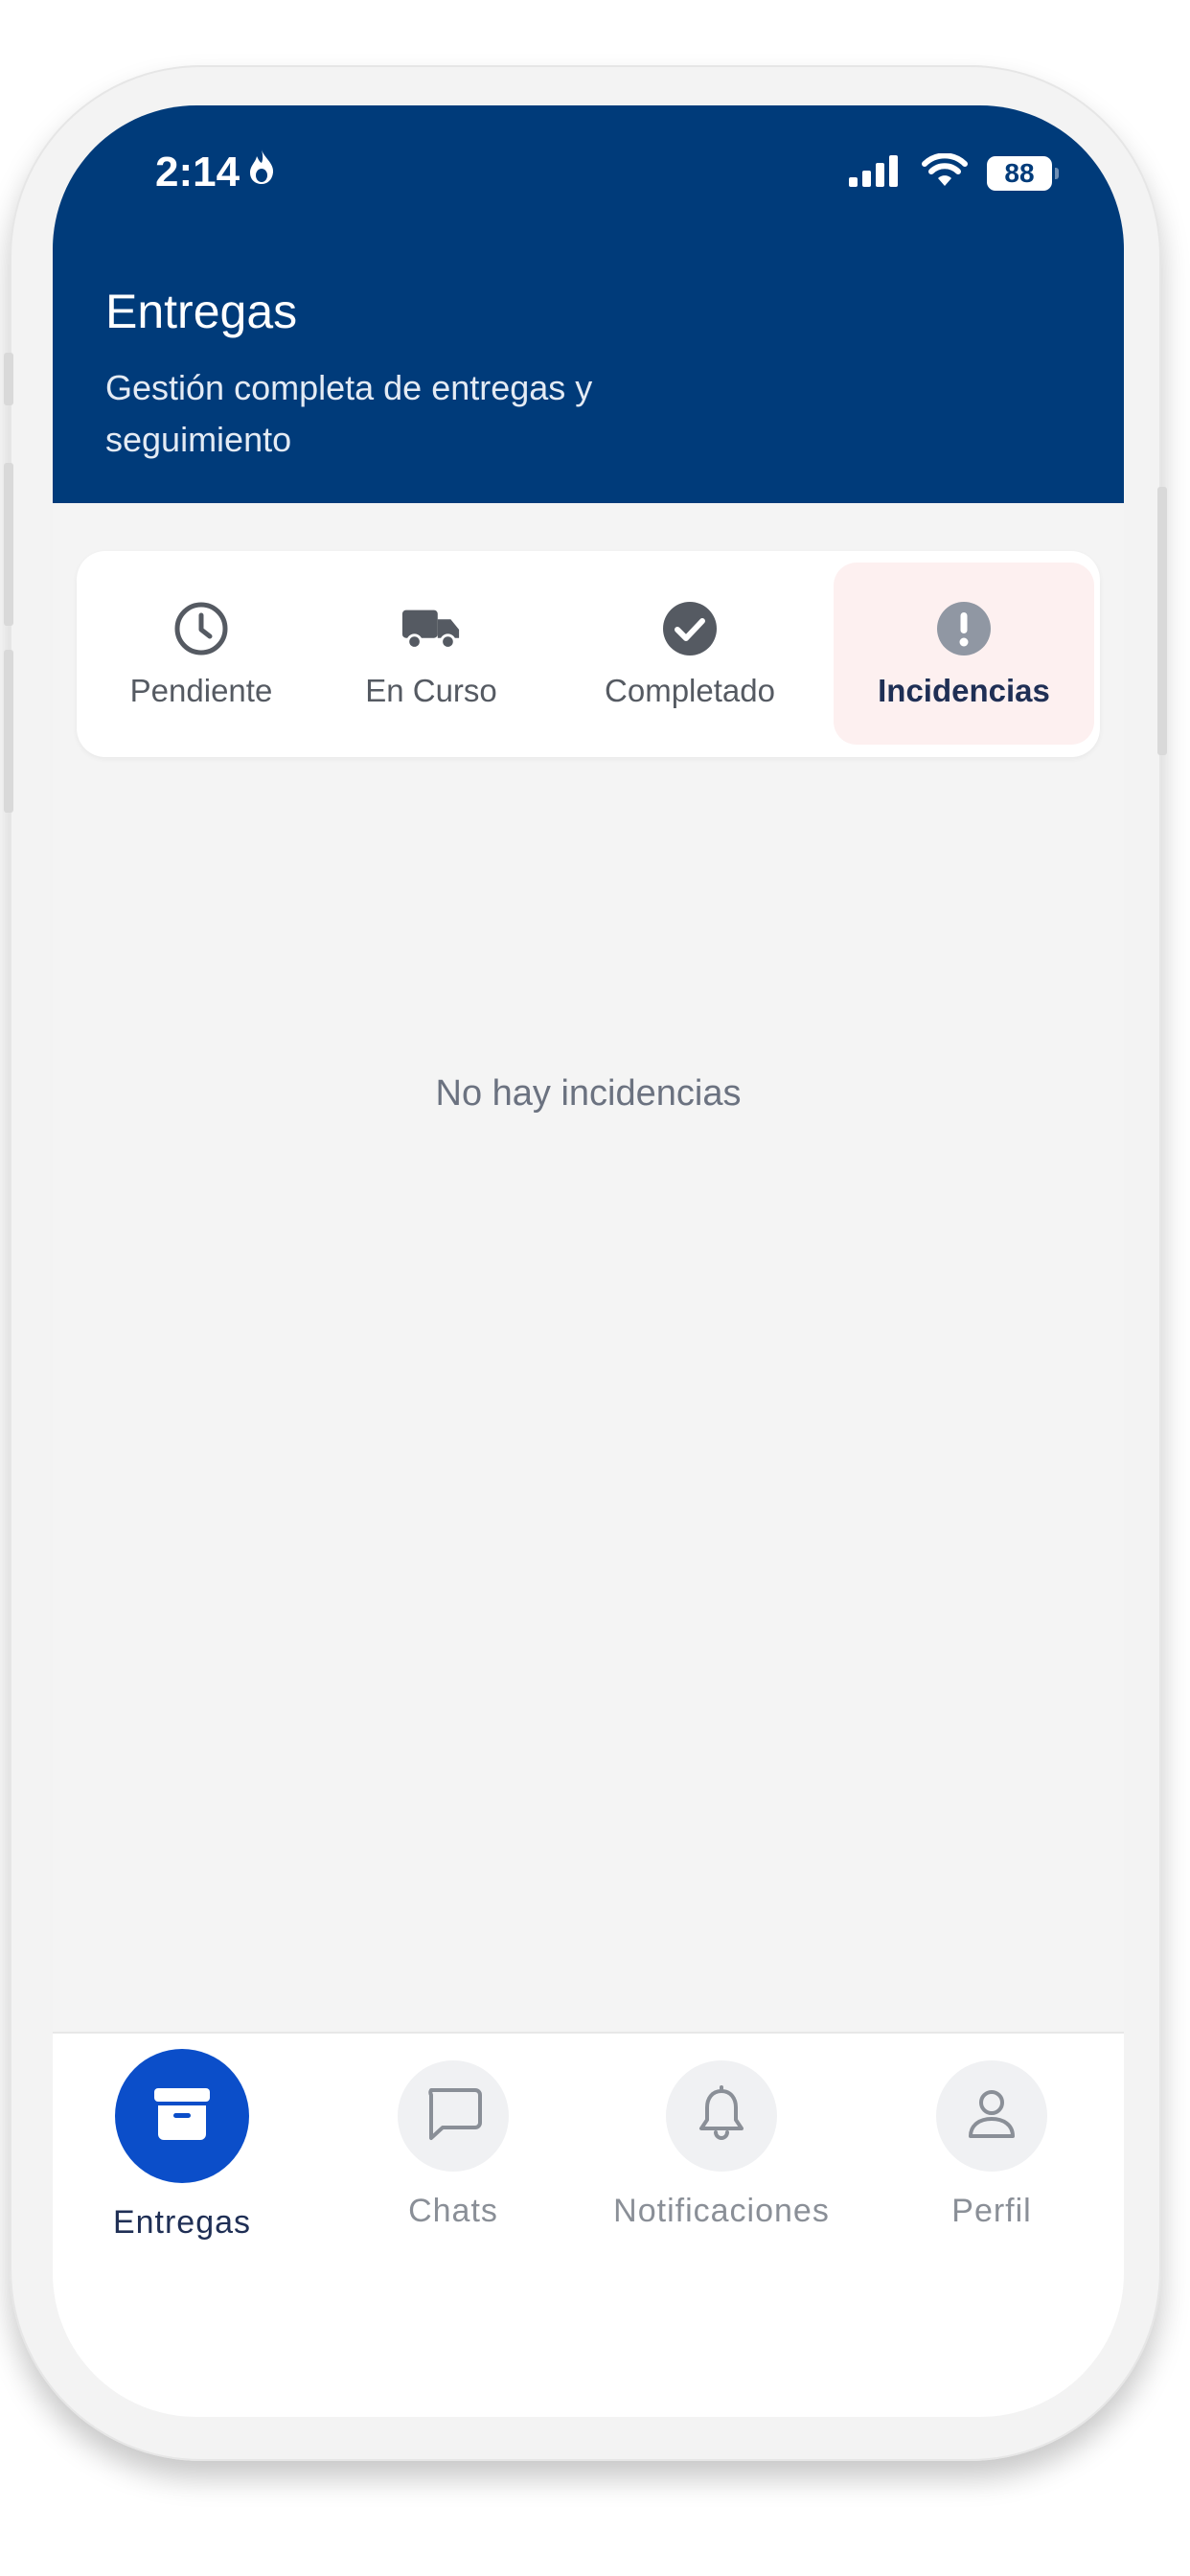 The width and height of the screenshot is (1190, 2576). What do you see at coordinates (964, 628) in the screenshot?
I see `alert-circle-icon` at bounding box center [964, 628].